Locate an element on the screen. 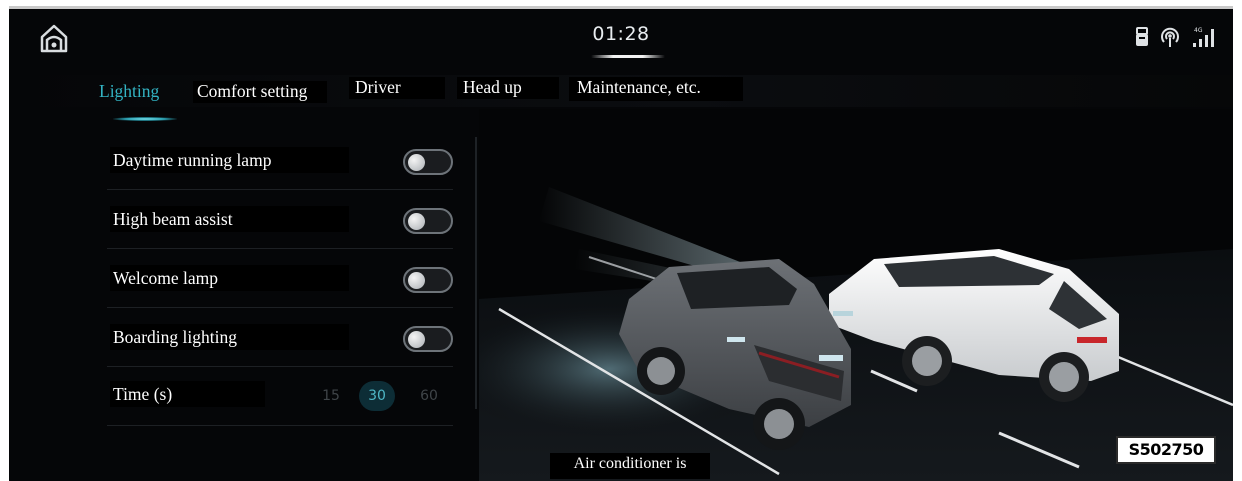 The image size is (1242, 481). figure-code: S502750 is located at coordinates (1166, 450).